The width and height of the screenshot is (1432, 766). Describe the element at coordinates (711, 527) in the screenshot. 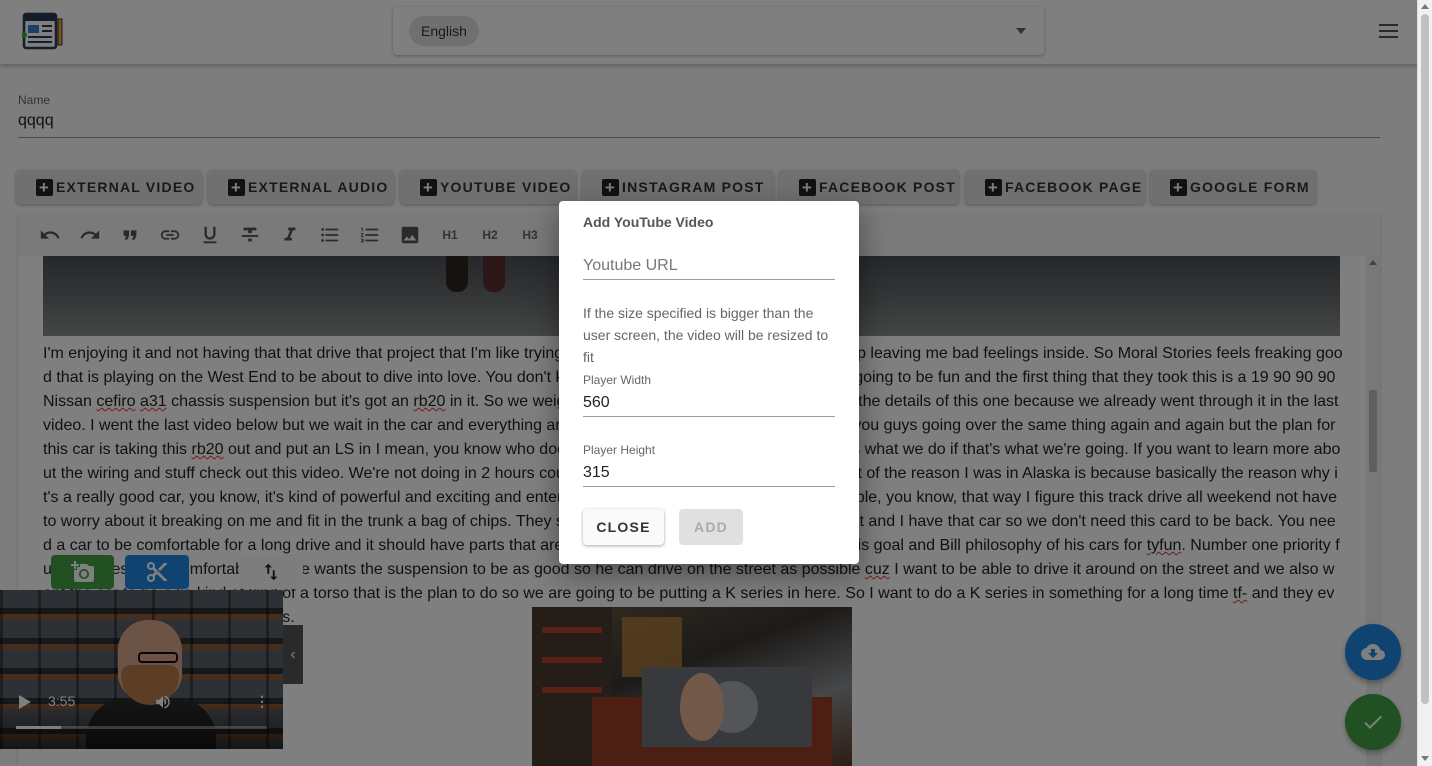

I see `add-button: ADD` at that location.